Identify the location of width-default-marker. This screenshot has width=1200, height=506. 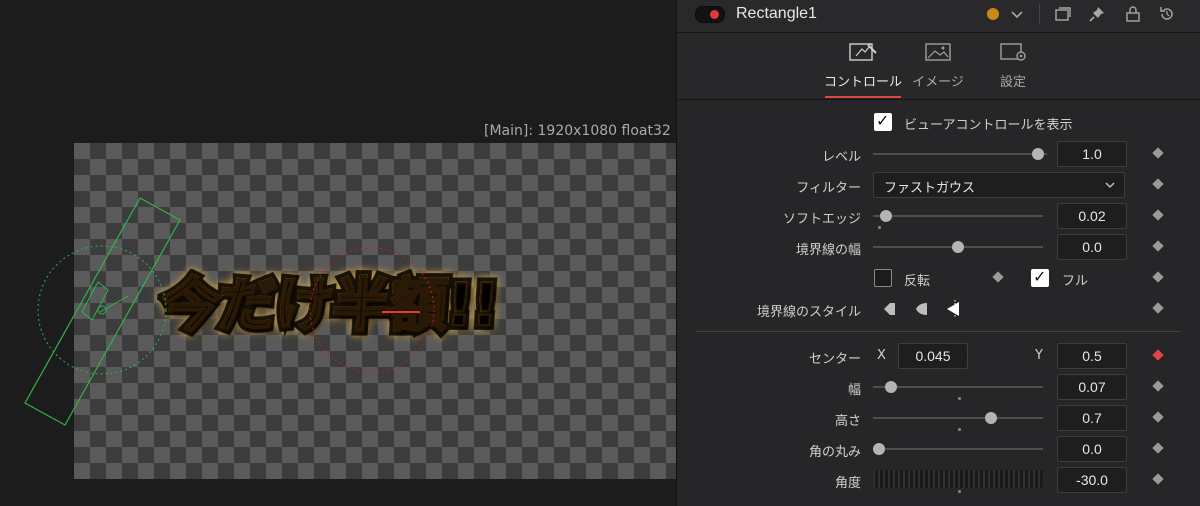
(959, 398).